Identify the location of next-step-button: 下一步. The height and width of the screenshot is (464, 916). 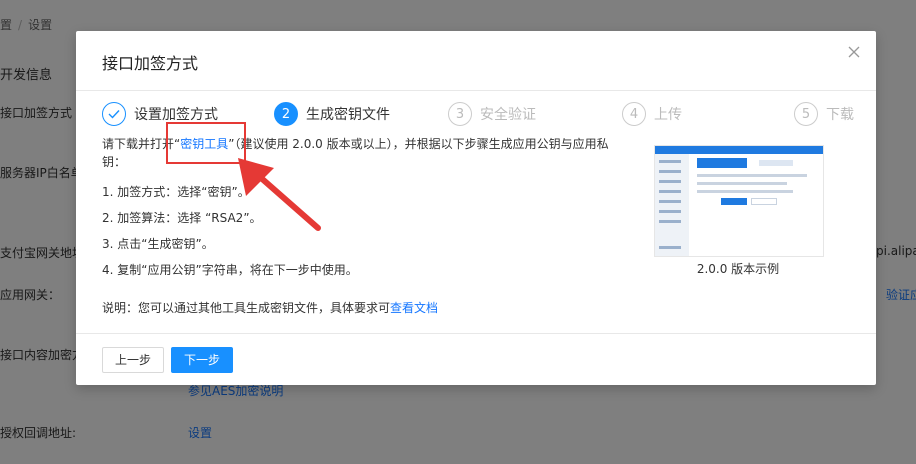
(202, 360).